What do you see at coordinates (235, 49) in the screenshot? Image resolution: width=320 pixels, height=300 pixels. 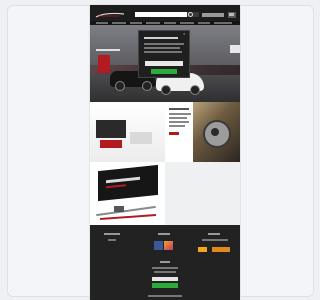 I see `side-badge` at bounding box center [235, 49].